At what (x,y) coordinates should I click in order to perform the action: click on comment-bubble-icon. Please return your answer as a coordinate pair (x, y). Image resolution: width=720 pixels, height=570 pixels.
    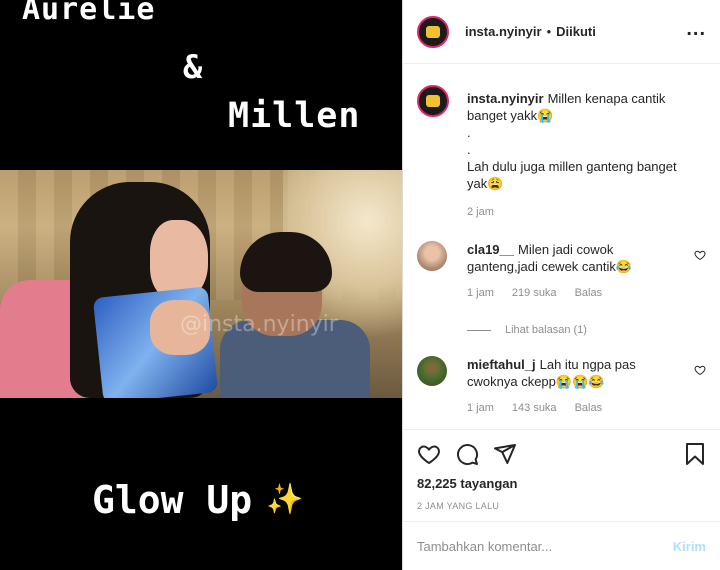
    Looking at the image, I should click on (467, 454).